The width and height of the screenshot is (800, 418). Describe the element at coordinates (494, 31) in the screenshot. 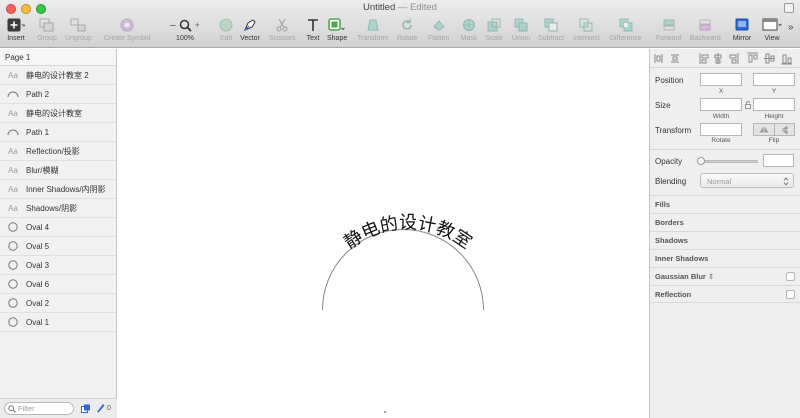

I see `scale-button: Scale` at that location.